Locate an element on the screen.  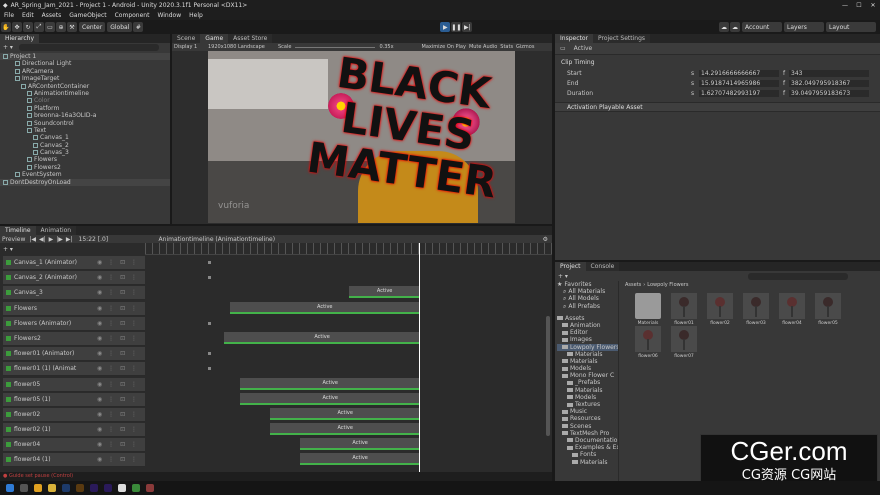
clip-field-seconds: 1.62707482993197 is located at coordinates (739, 93).